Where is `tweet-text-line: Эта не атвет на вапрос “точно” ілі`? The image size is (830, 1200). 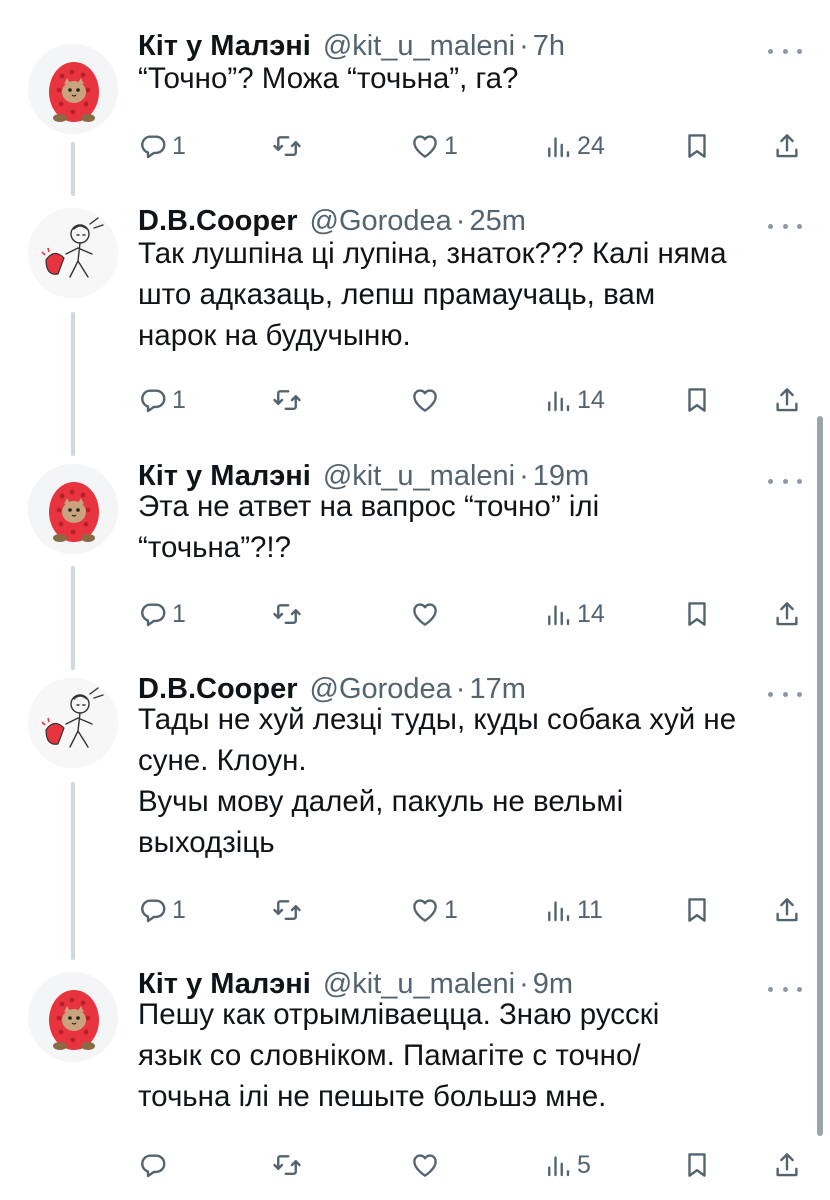 tweet-text-line: Эта не атвет на вапрос “точно” ілі is located at coordinates (369, 506).